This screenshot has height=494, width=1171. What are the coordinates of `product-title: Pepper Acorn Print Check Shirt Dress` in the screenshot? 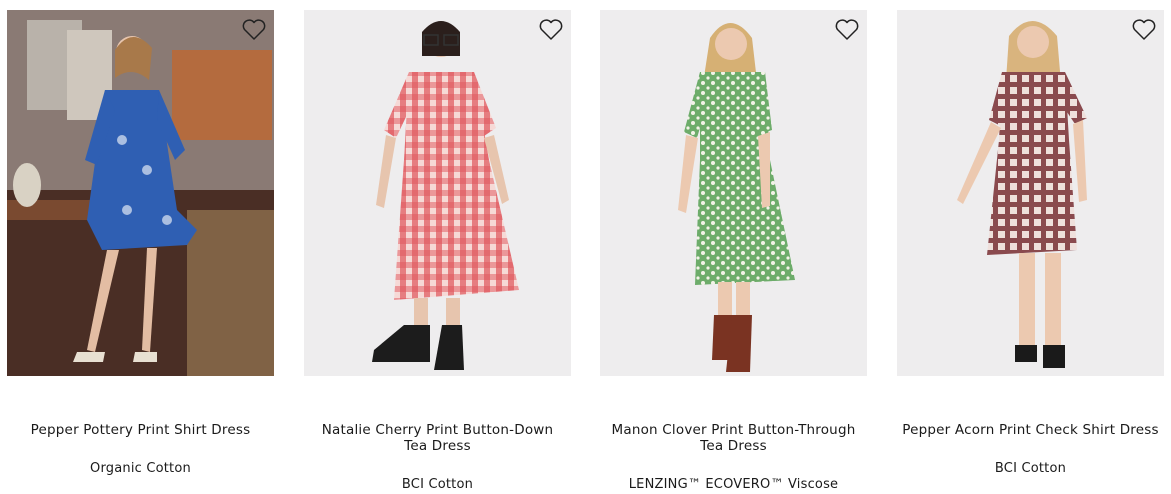 It's located at (1030, 430).